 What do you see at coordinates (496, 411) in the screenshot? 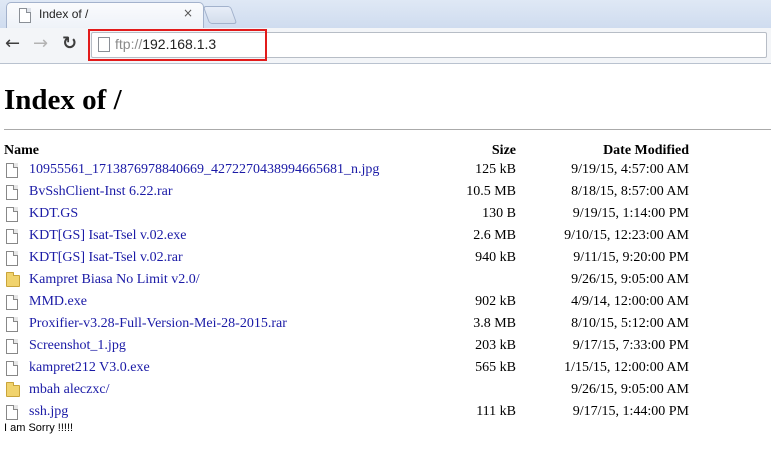
I see `file-size: 111 kB` at bounding box center [496, 411].